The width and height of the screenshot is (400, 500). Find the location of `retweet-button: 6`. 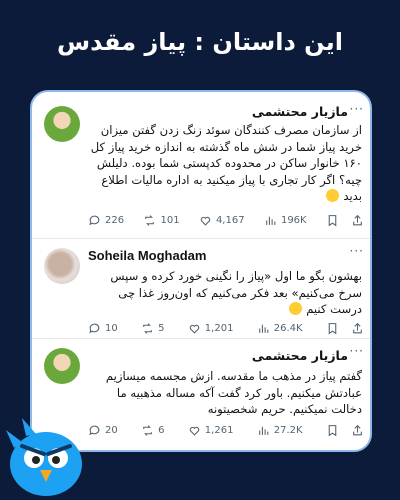

retweet-button: 6 is located at coordinates (152, 430).